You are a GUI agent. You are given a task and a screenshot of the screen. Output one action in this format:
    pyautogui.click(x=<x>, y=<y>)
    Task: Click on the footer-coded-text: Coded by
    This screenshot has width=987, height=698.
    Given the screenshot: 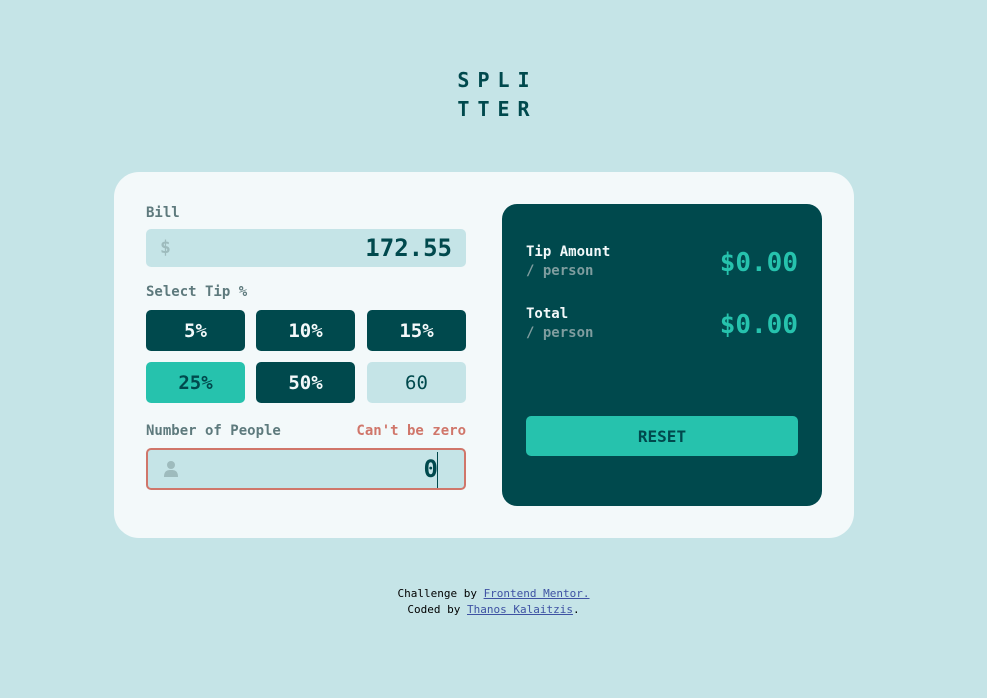 What is the action you would take?
    pyautogui.click(x=437, y=609)
    